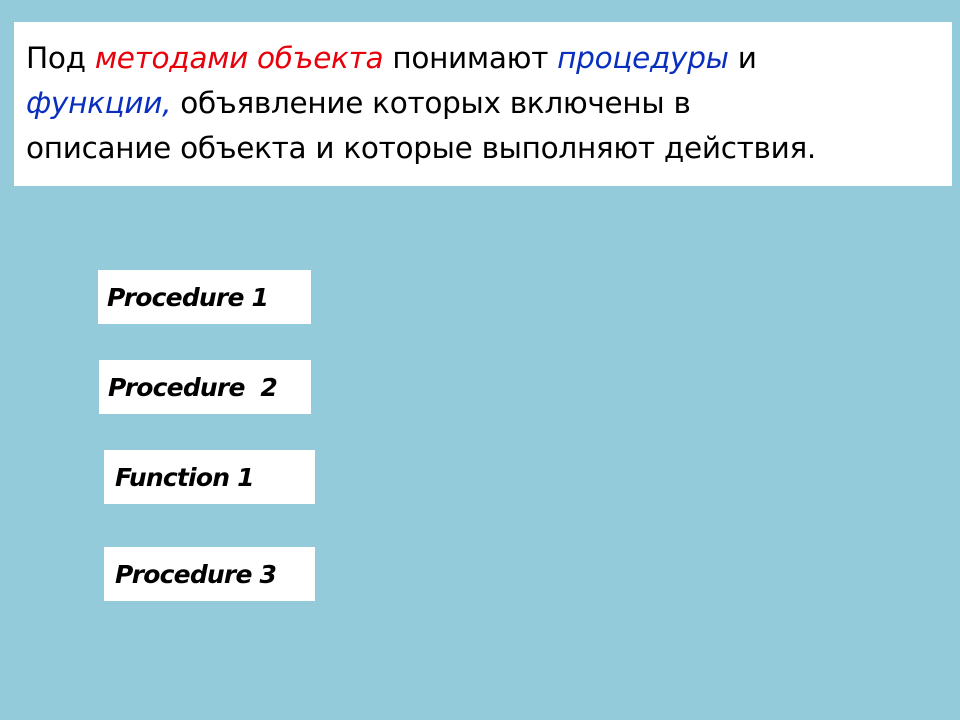  I want to click on method-box-procedure-3: Procedure 3, so click(209, 574).